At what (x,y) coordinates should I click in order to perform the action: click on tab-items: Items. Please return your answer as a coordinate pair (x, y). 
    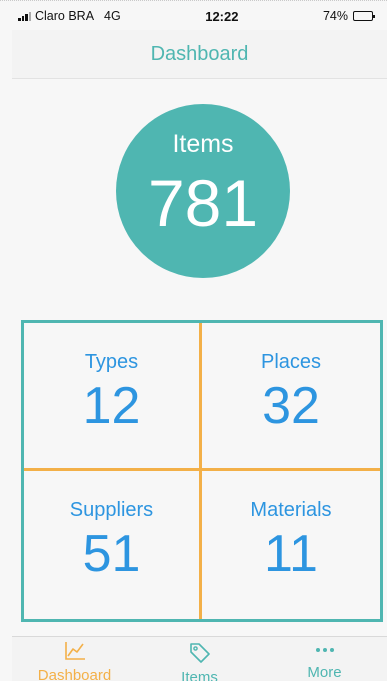
    Looking at the image, I should click on (199, 659).